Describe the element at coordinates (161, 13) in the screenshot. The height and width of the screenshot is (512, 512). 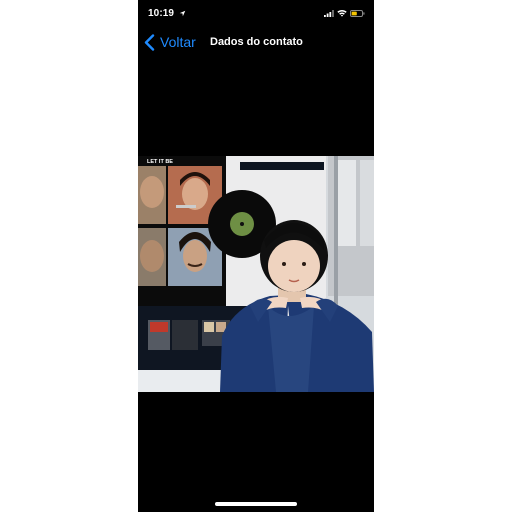
I see `status-time: 10:19` at that location.